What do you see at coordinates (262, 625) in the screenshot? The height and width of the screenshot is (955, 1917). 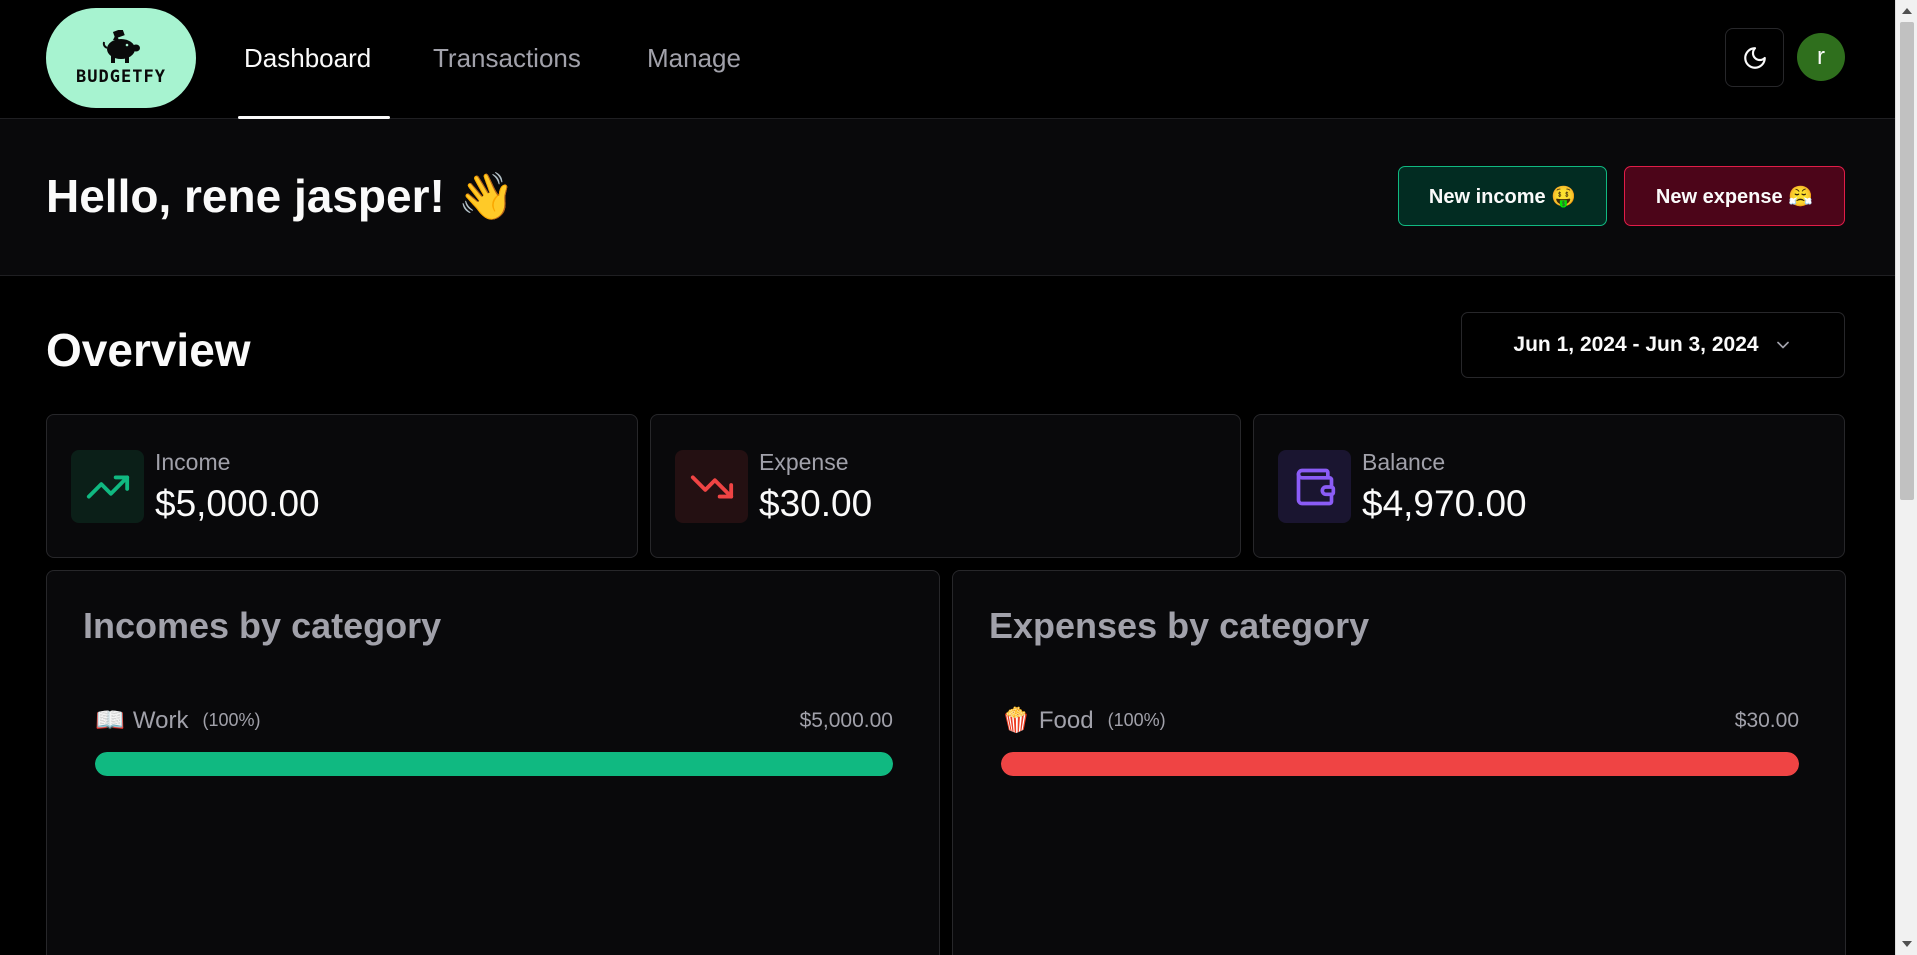 I see `incomes-by-category-title: Incomes by category` at bounding box center [262, 625].